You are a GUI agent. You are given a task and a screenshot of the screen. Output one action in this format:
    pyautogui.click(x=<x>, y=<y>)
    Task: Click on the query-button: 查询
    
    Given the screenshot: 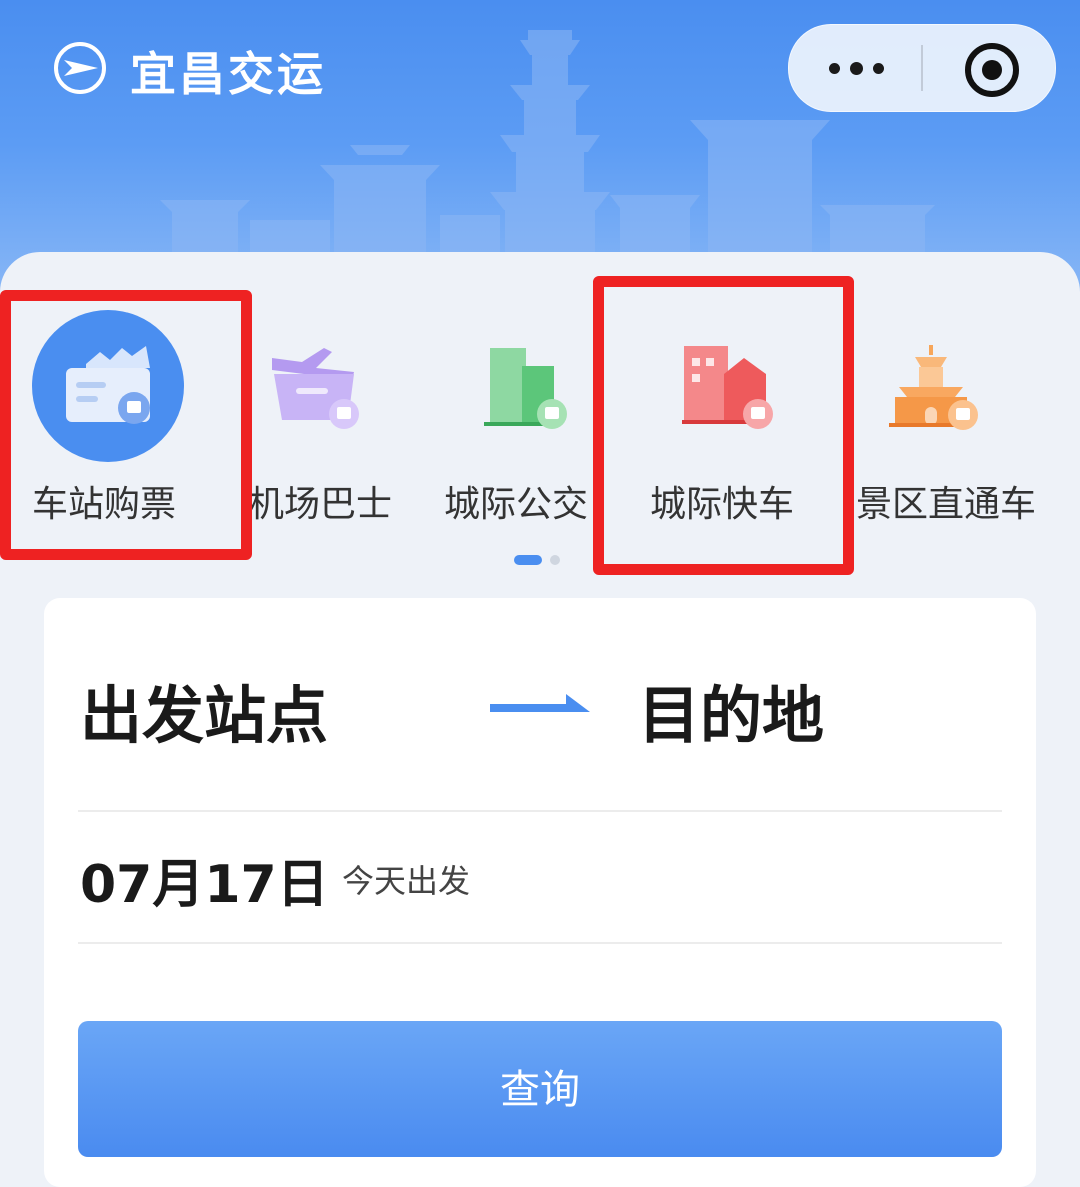 What is the action you would take?
    pyautogui.click(x=540, y=1089)
    